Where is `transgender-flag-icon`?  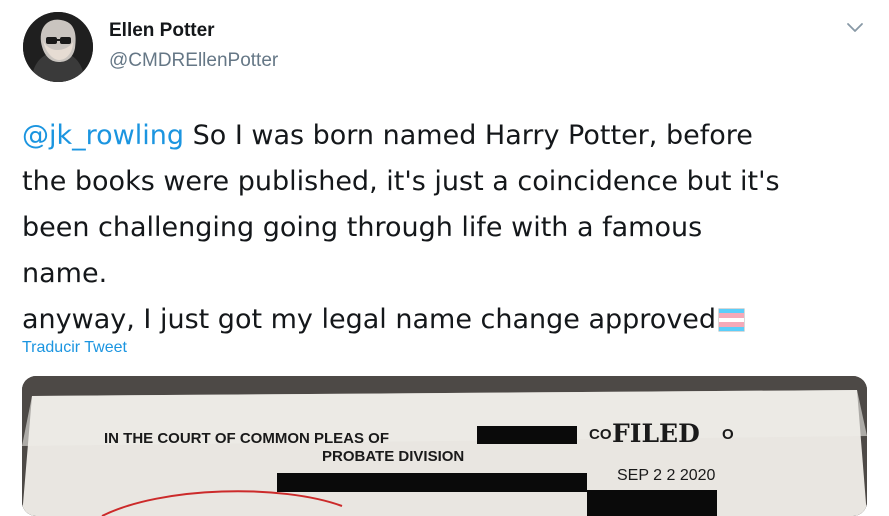 transgender-flag-icon is located at coordinates (732, 320).